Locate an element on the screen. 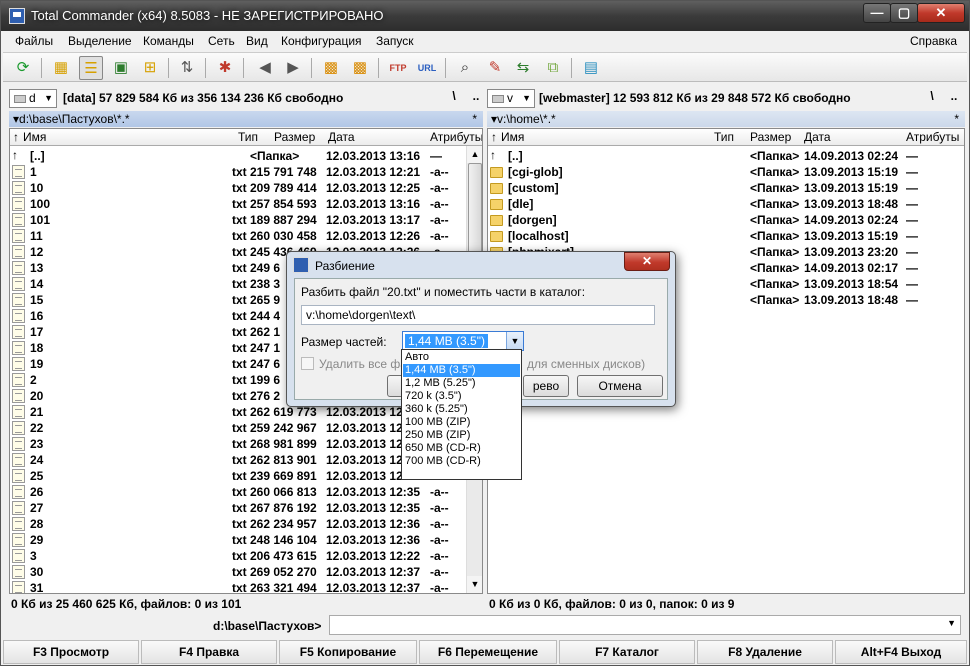 This screenshot has width=970, height=666. part-size-option: 1,44 MB (3.5") is located at coordinates (461, 370).